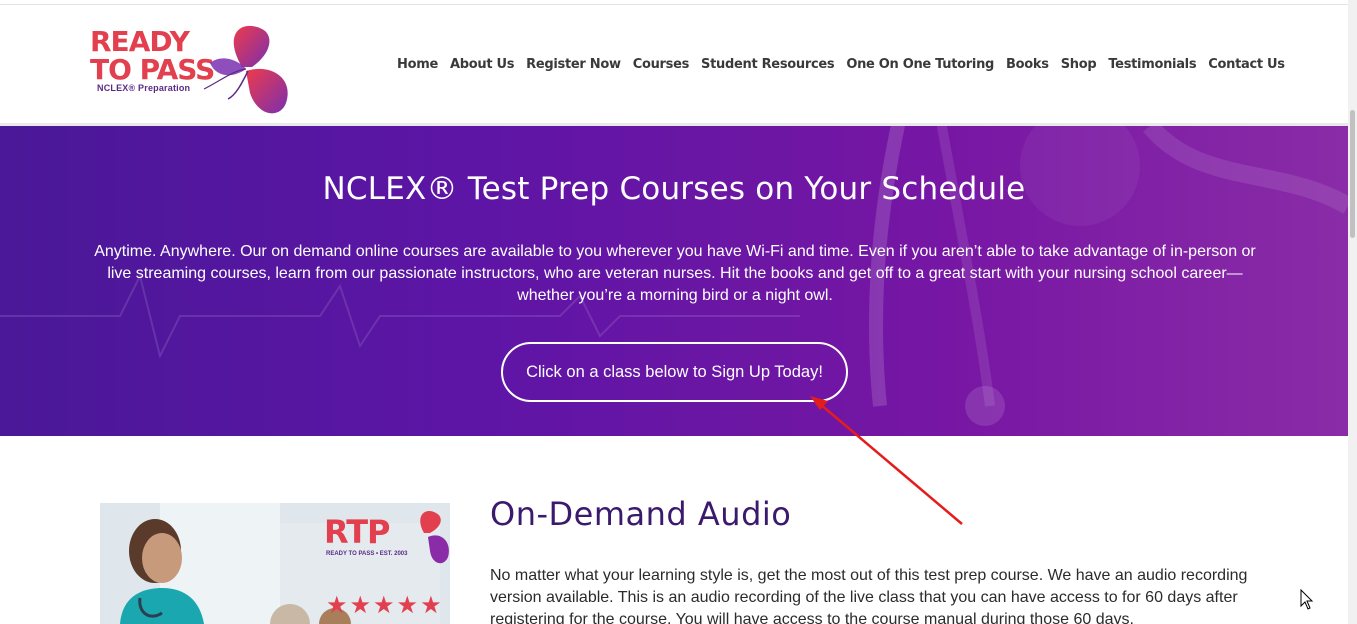 This screenshot has width=1357, height=624. What do you see at coordinates (357, 532) in the screenshot?
I see `thumb-logo-text: RTP` at bounding box center [357, 532].